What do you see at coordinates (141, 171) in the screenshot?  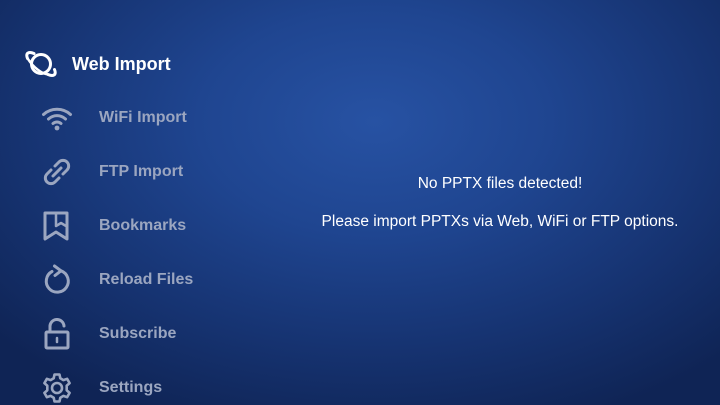 I see `sidebar-item-label: FTP Import` at bounding box center [141, 171].